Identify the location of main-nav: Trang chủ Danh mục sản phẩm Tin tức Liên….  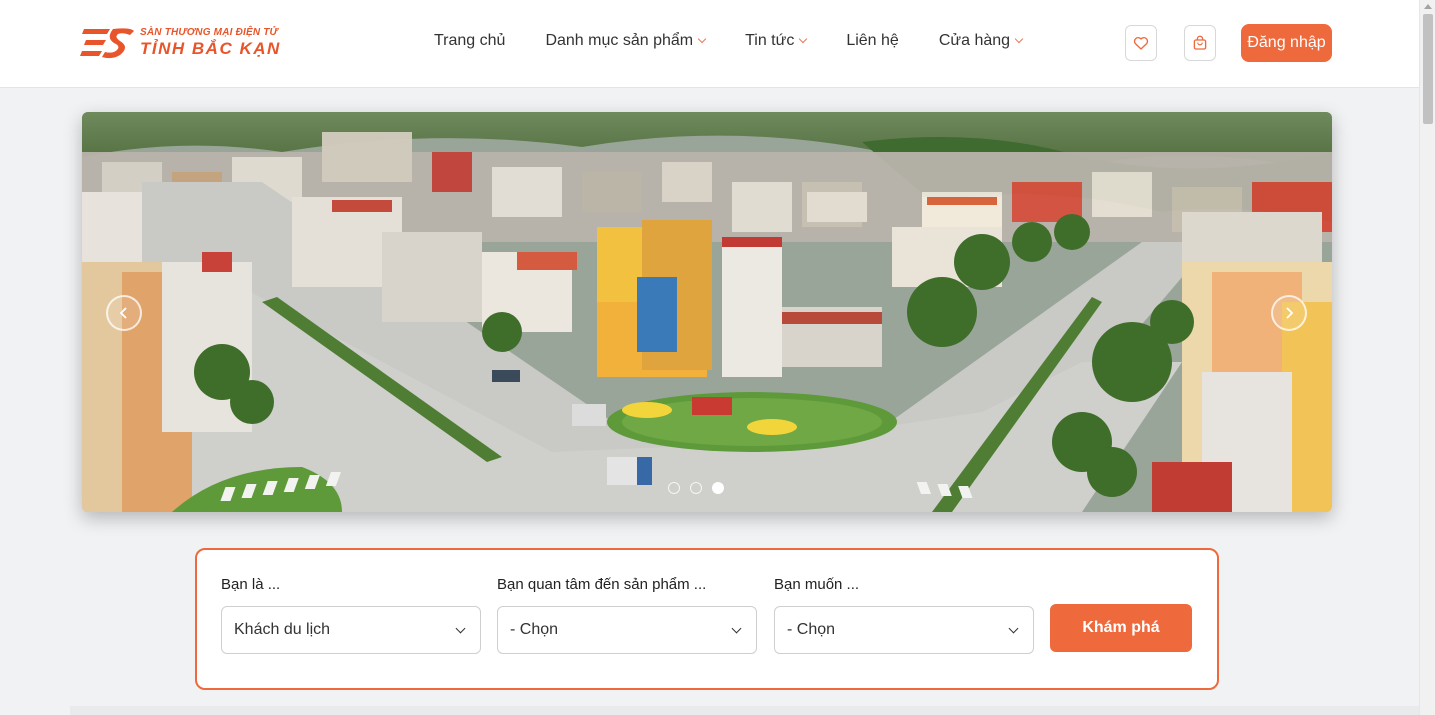
(748, 41).